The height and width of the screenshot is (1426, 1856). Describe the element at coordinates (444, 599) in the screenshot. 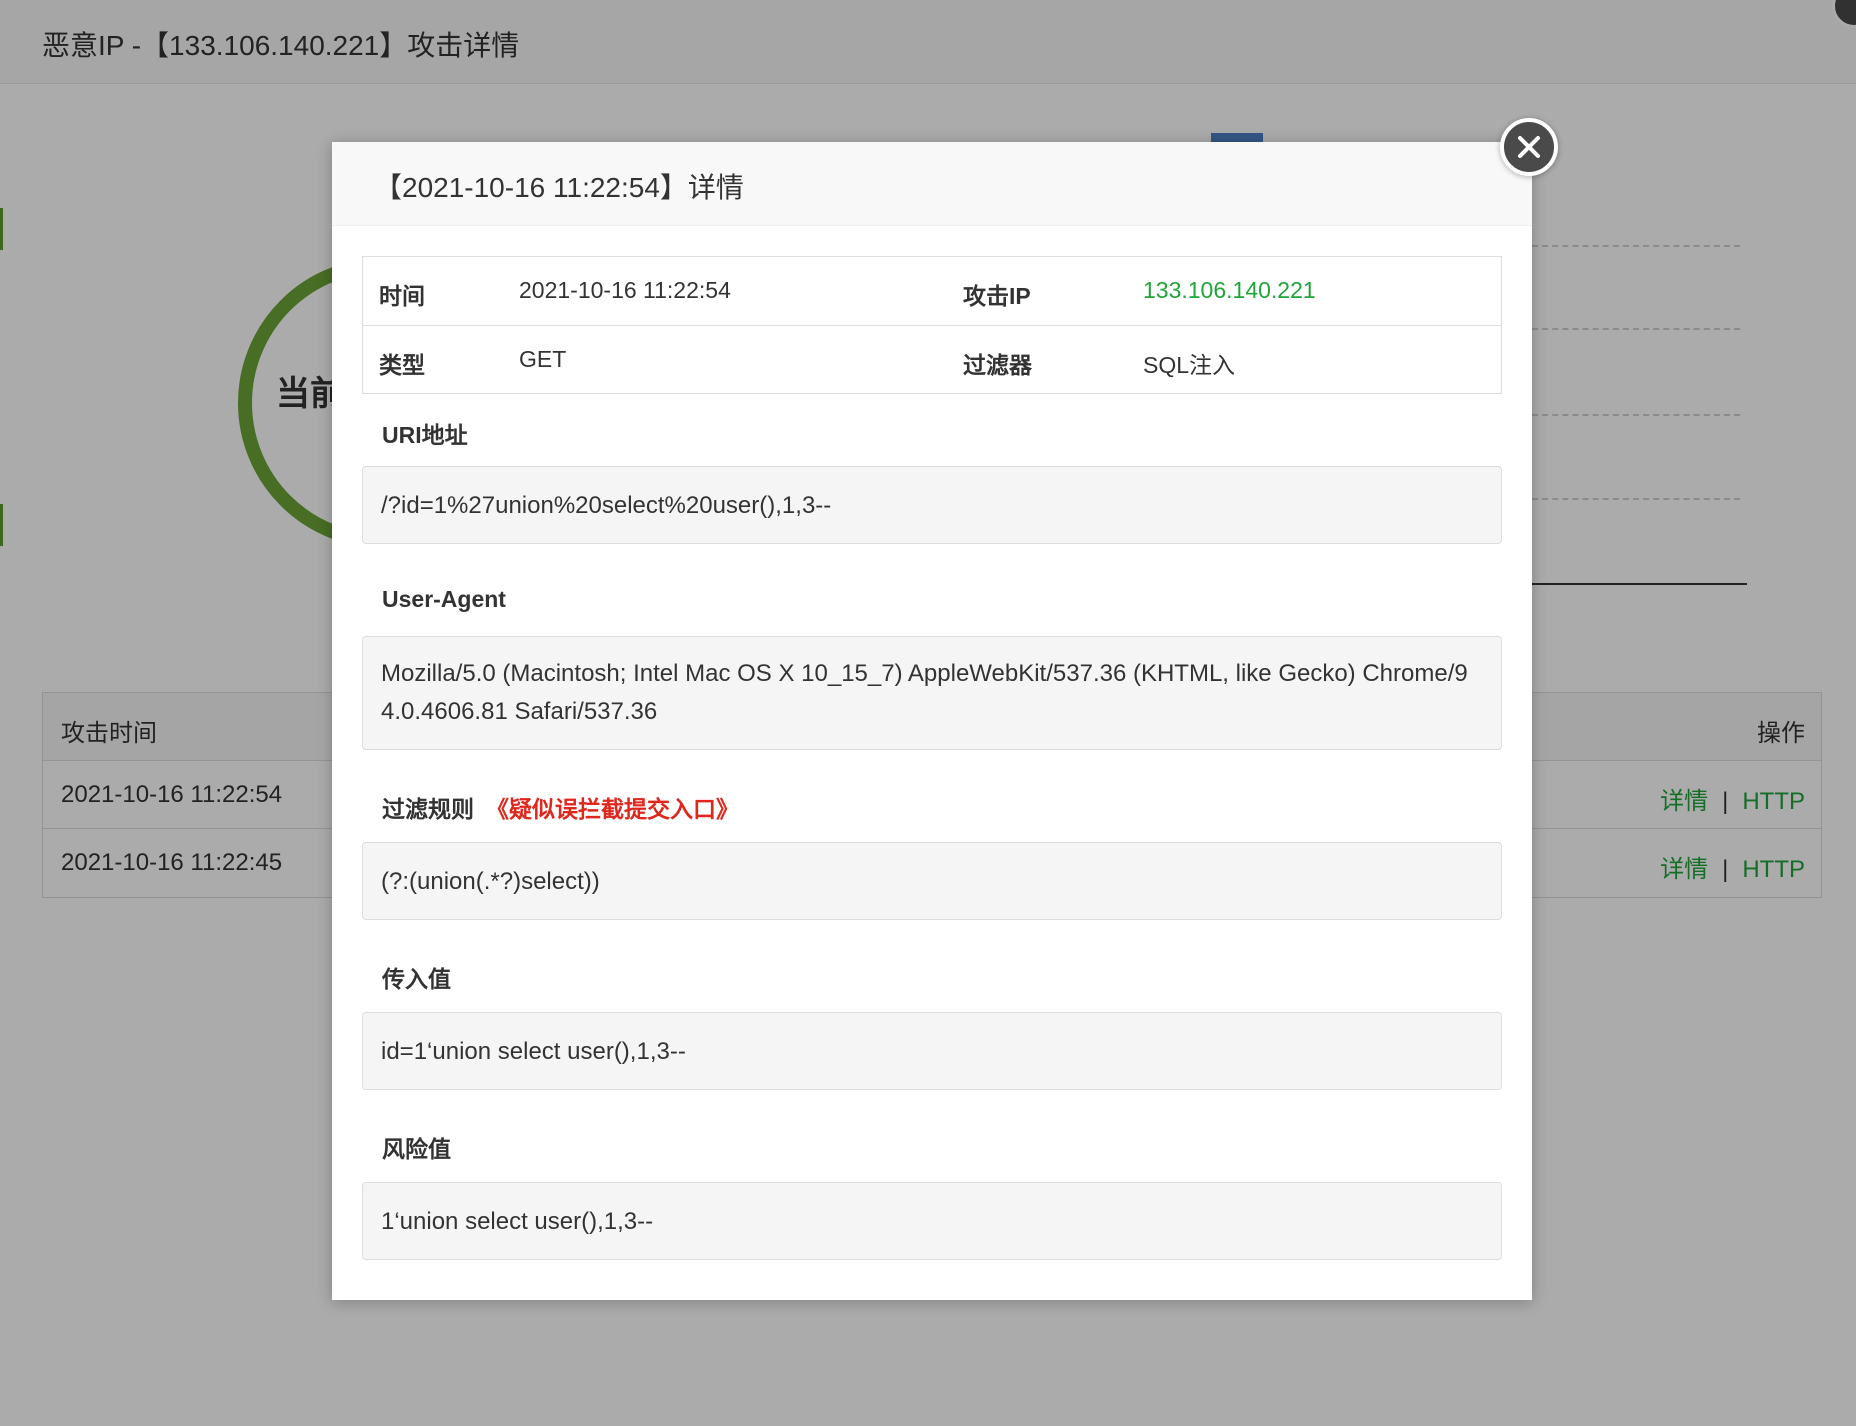

I see `user-agent-label: User-Agent` at that location.